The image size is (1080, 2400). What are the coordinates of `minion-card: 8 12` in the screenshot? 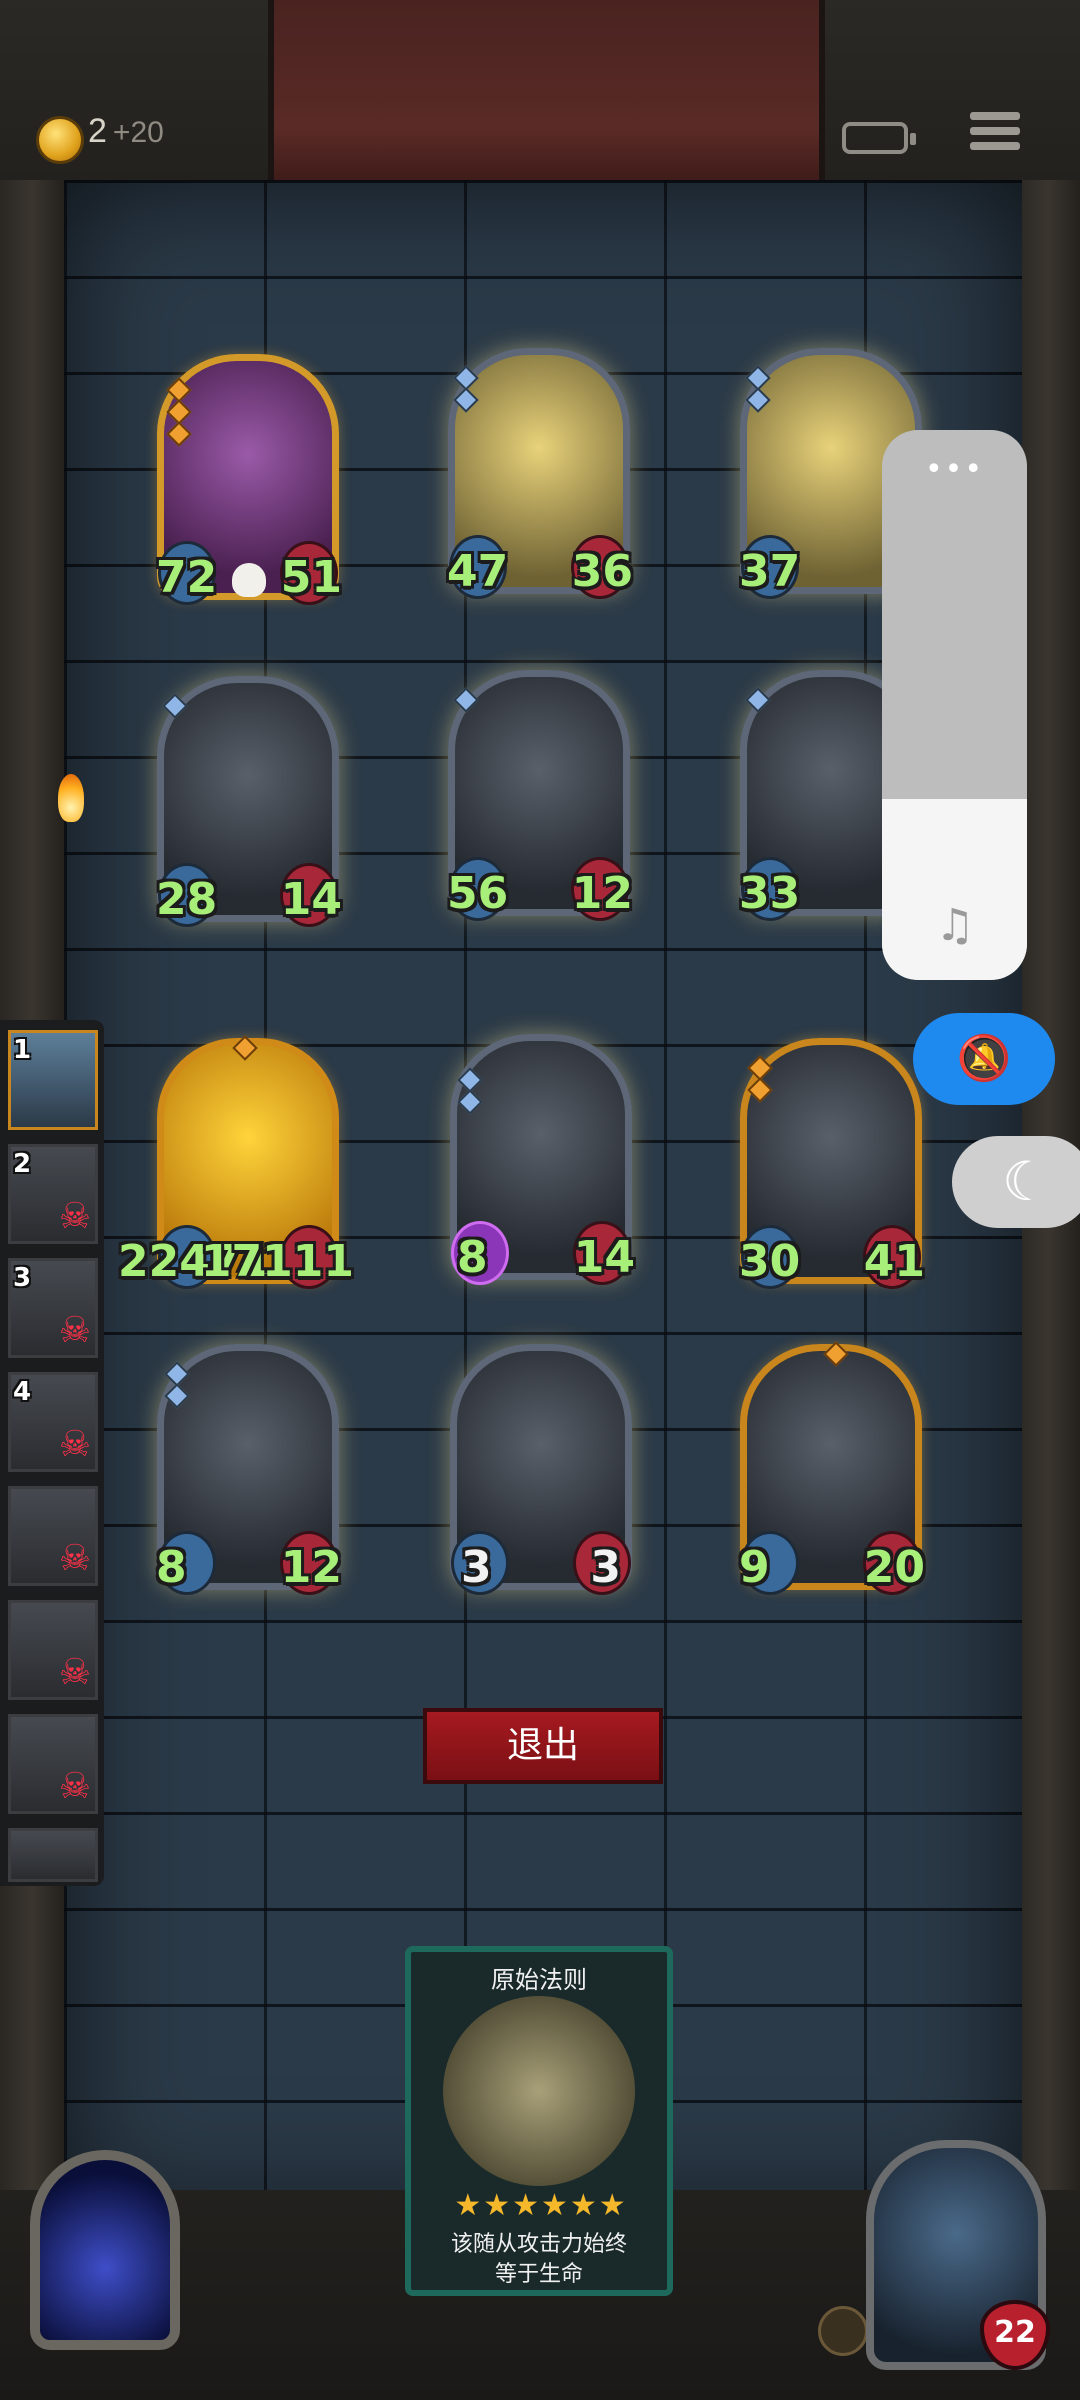 It's located at (249, 1469).